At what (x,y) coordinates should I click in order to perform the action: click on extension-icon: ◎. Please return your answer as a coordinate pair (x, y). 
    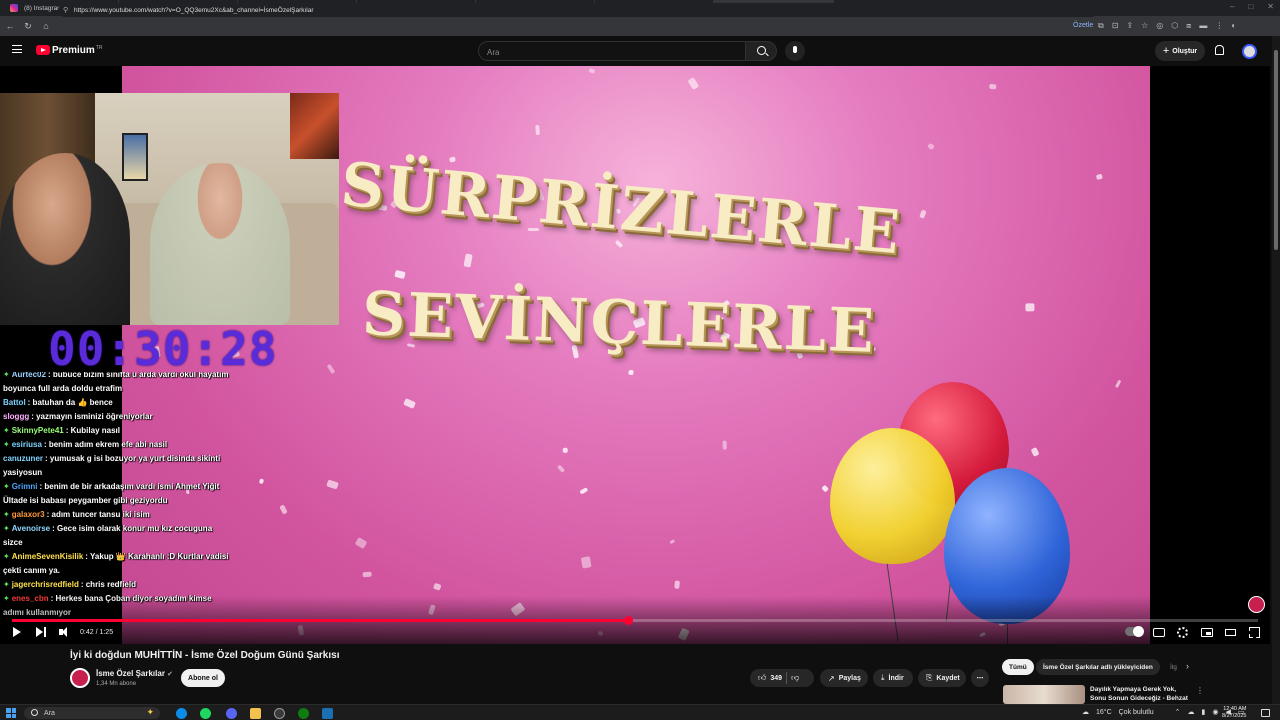
    Looking at the image, I should click on (1159, 26).